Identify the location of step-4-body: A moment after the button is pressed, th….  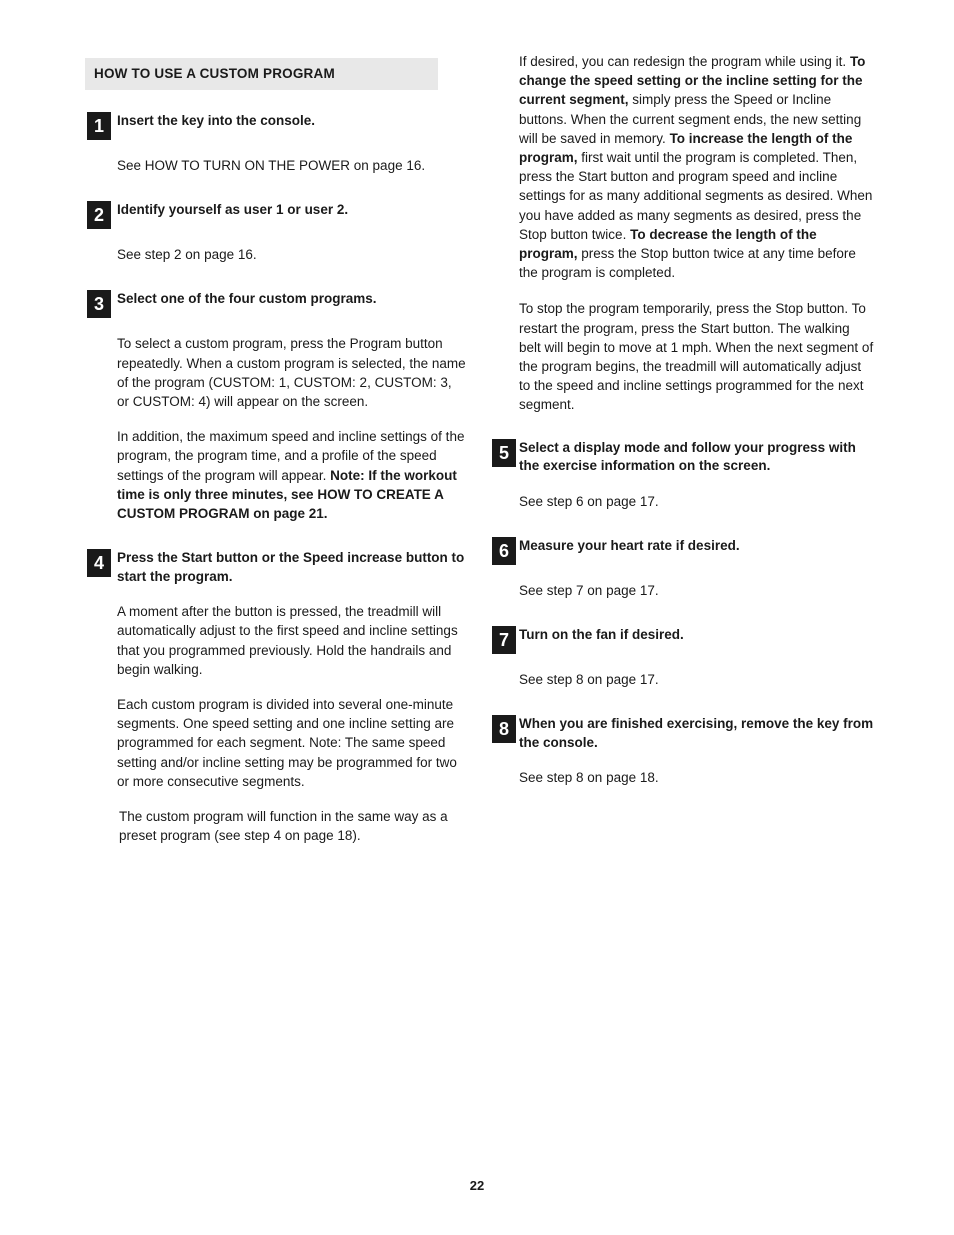
(287, 640).